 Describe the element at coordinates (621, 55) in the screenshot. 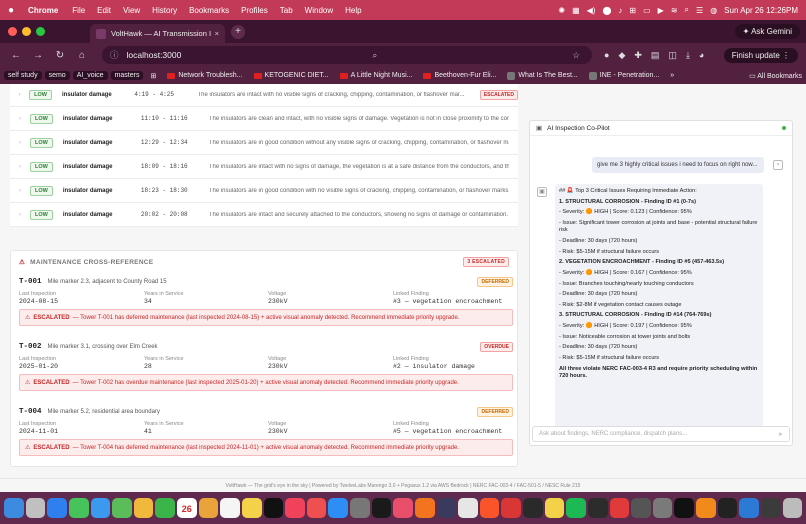

I see `extension-m-icon: ◆` at that location.